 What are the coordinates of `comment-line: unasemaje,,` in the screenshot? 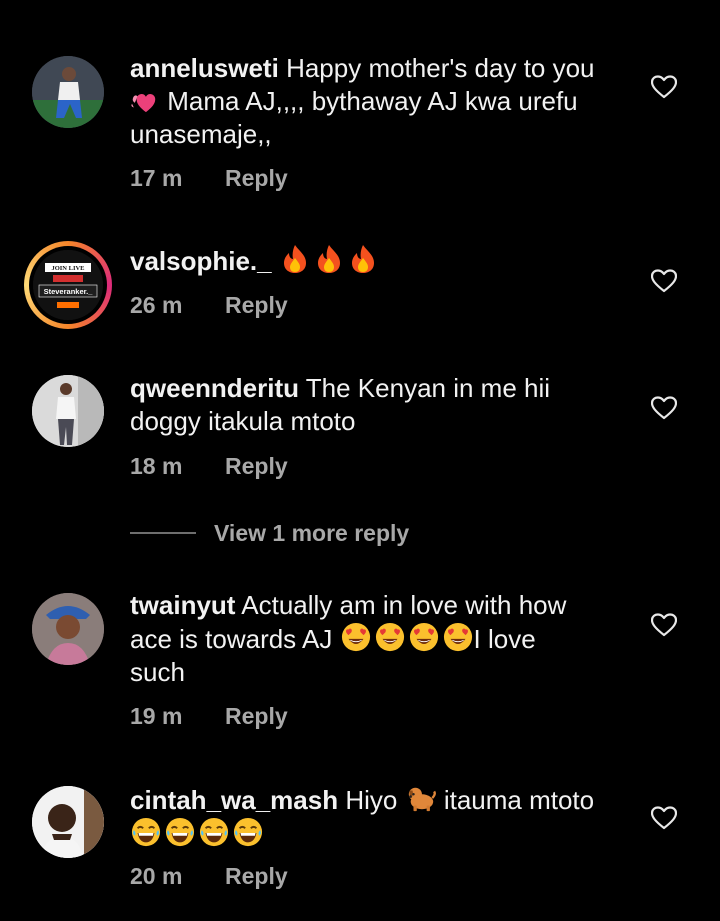 It's located at (201, 134).